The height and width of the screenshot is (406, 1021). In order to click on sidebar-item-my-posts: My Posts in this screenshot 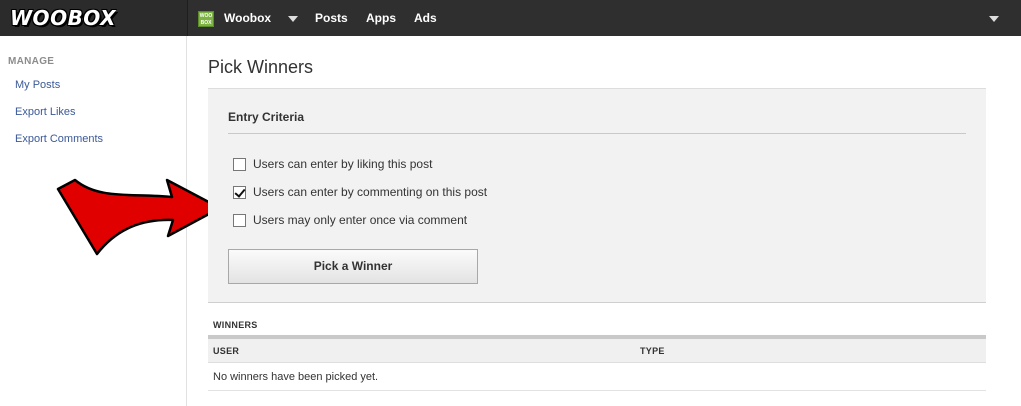, I will do `click(37, 85)`.